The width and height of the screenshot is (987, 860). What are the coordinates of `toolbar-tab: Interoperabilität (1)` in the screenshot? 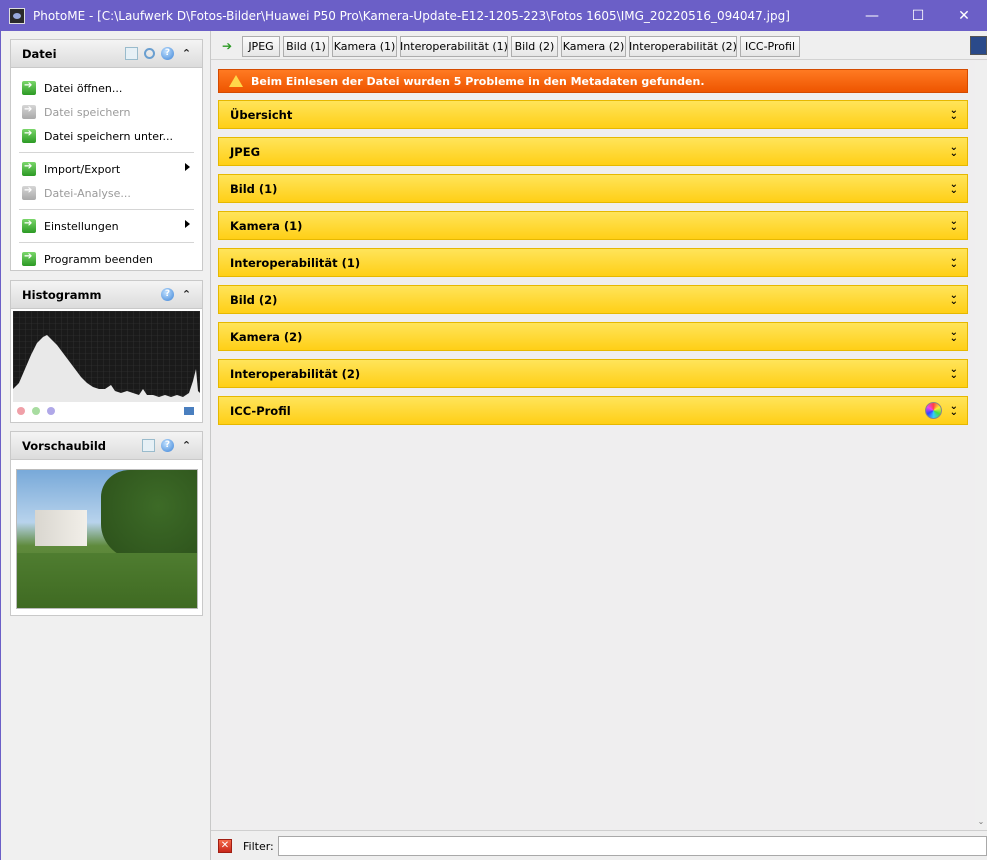 It's located at (454, 46).